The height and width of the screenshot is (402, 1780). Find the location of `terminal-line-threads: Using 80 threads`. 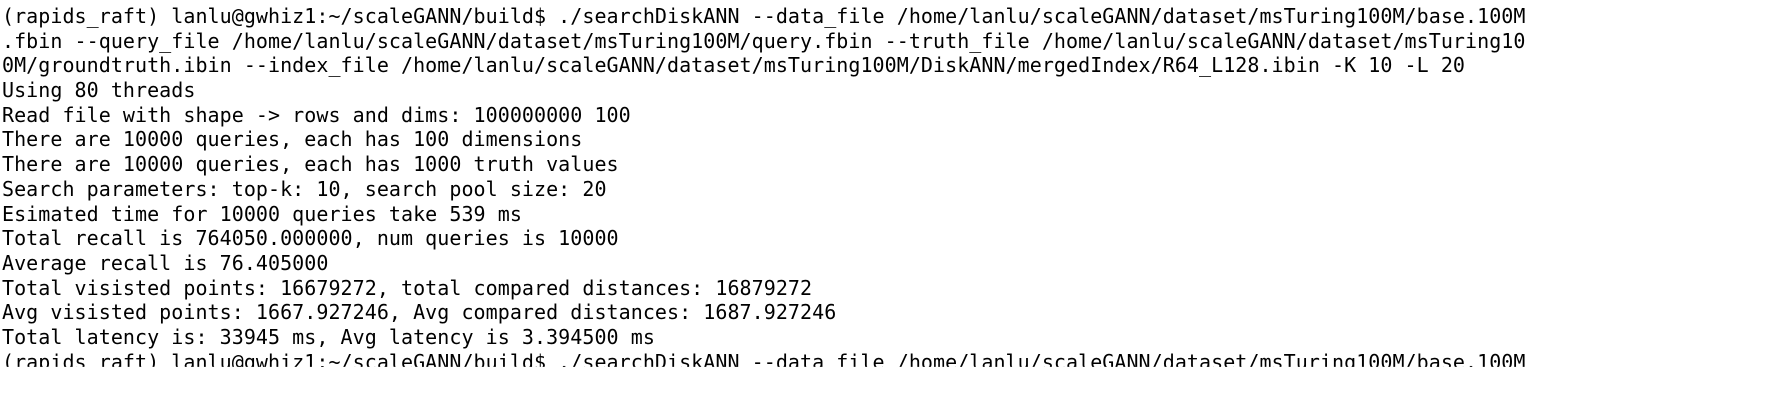

terminal-line-threads: Using 80 threads is located at coordinates (99, 90).